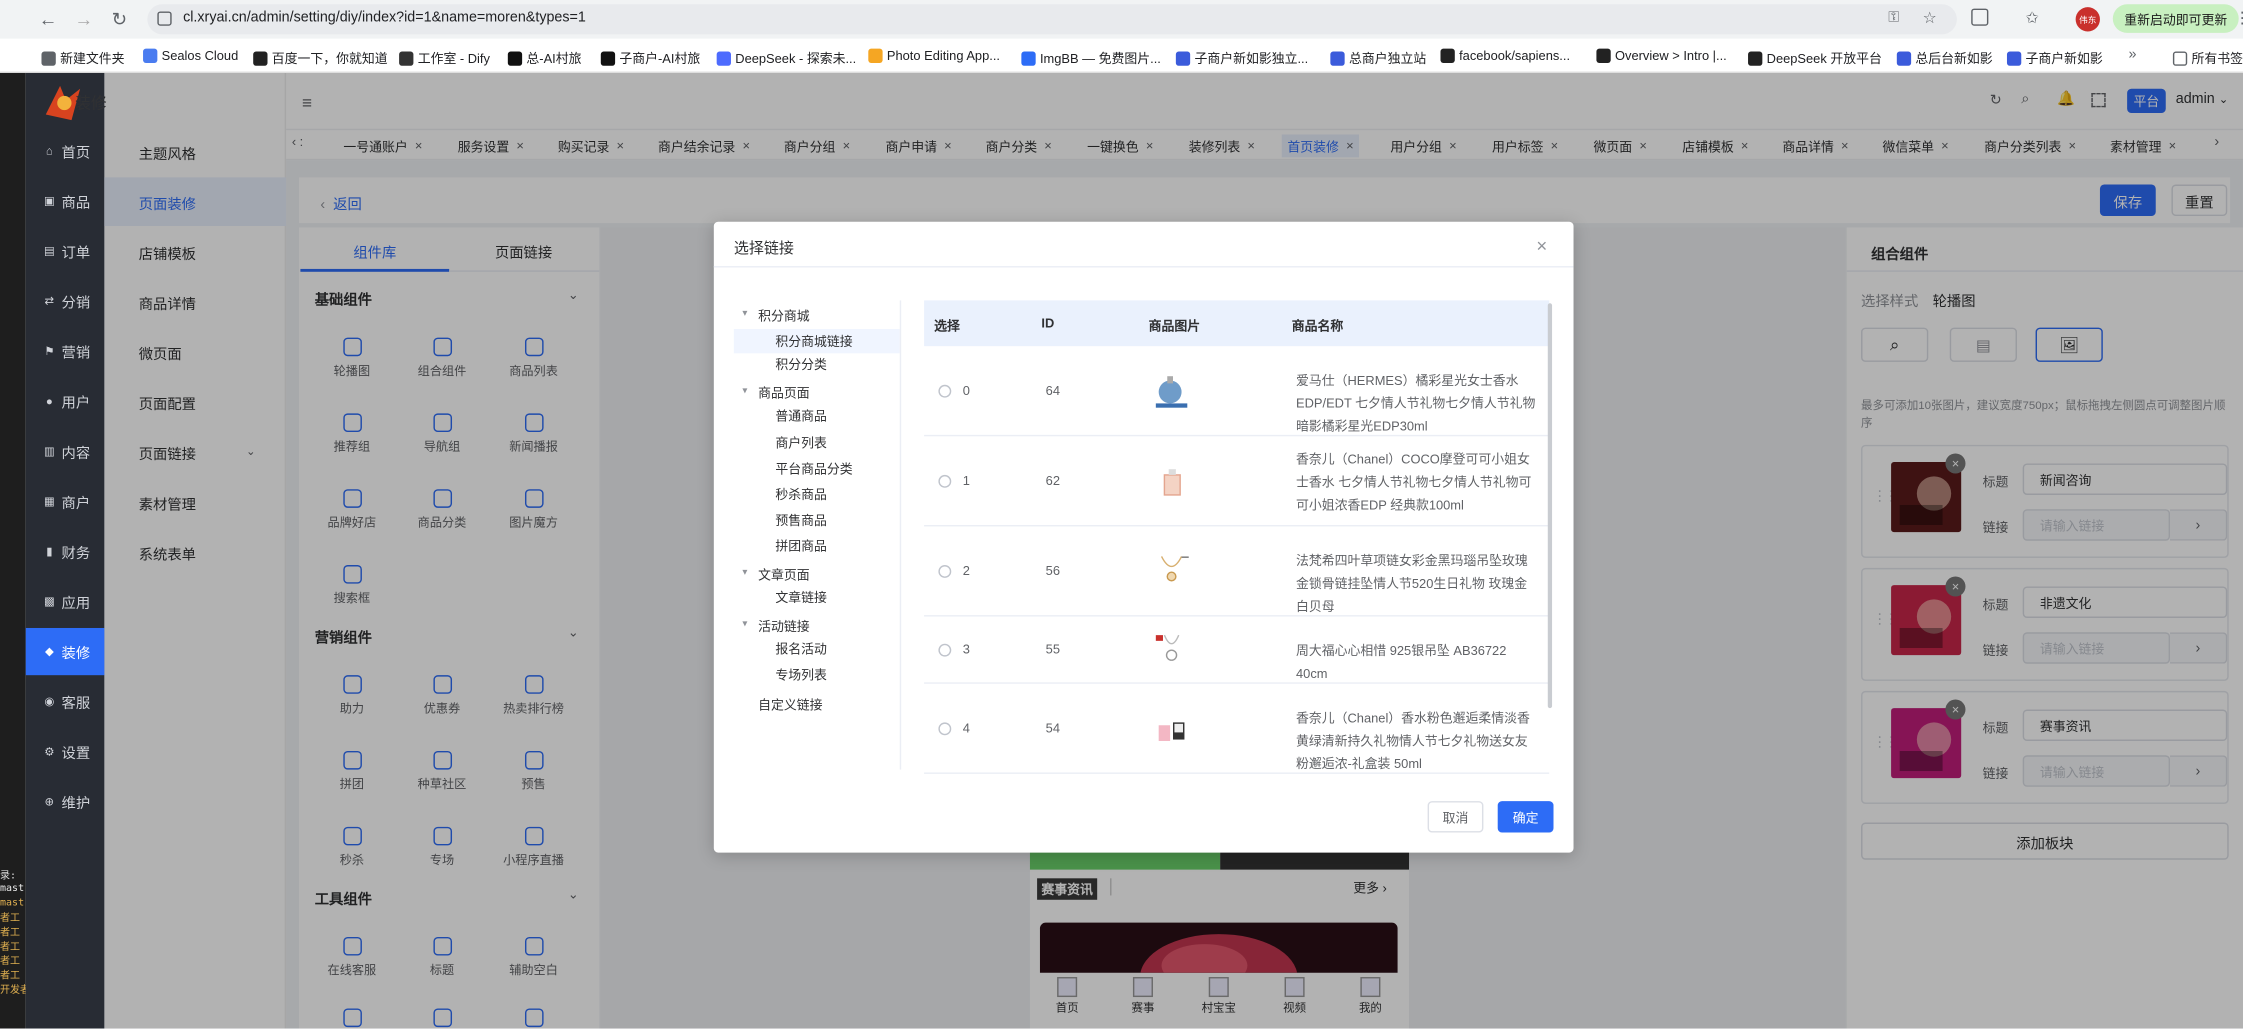 The height and width of the screenshot is (1029, 2243). What do you see at coordinates (2087, 19) in the screenshot?
I see `profile-avatar: 伟东` at bounding box center [2087, 19].